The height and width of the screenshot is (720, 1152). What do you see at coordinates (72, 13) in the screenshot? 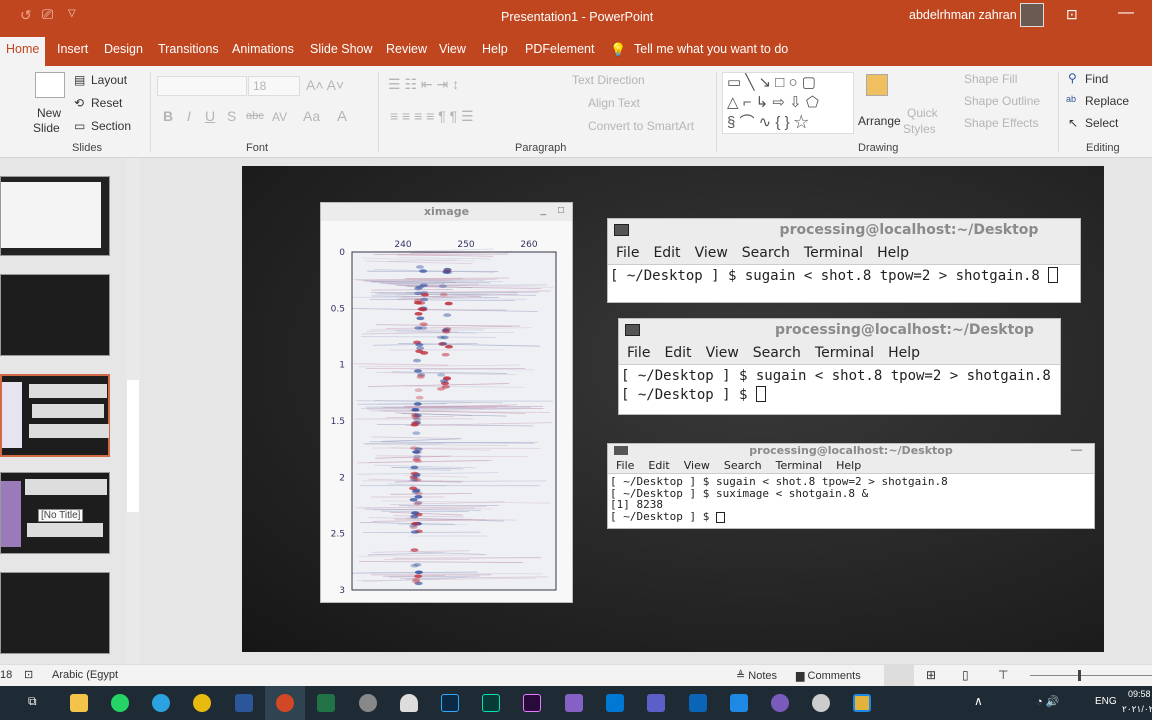
I see `customize-quick-access-icon: ▽` at bounding box center [72, 13].